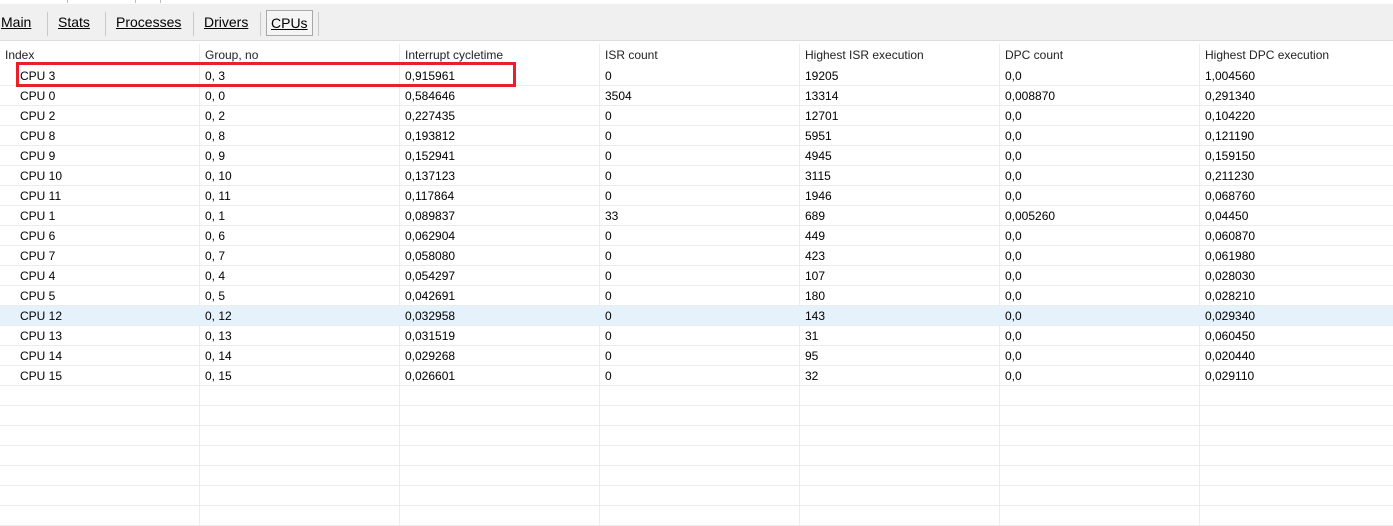 The height and width of the screenshot is (526, 1393). Describe the element at coordinates (215, 76) in the screenshot. I see `cell-group: 0, 3` at that location.